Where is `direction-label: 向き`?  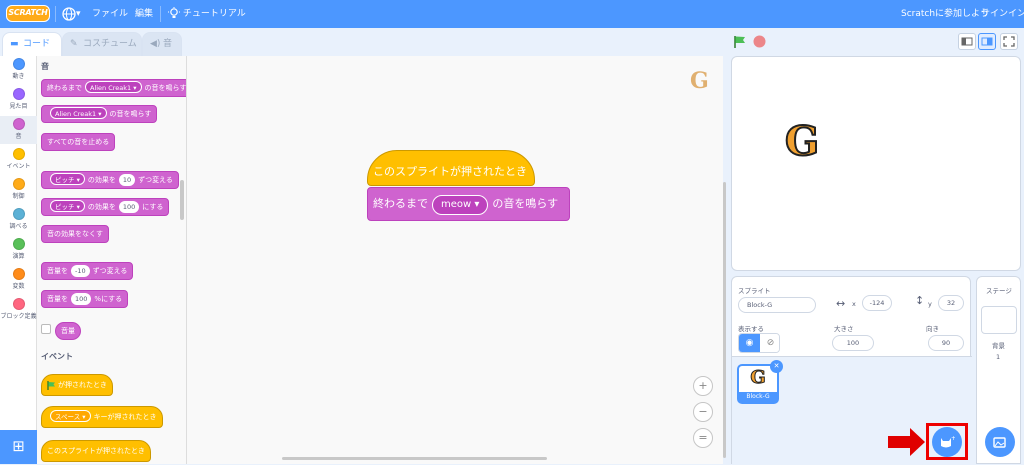
direction-label: 向き is located at coordinates (932, 329).